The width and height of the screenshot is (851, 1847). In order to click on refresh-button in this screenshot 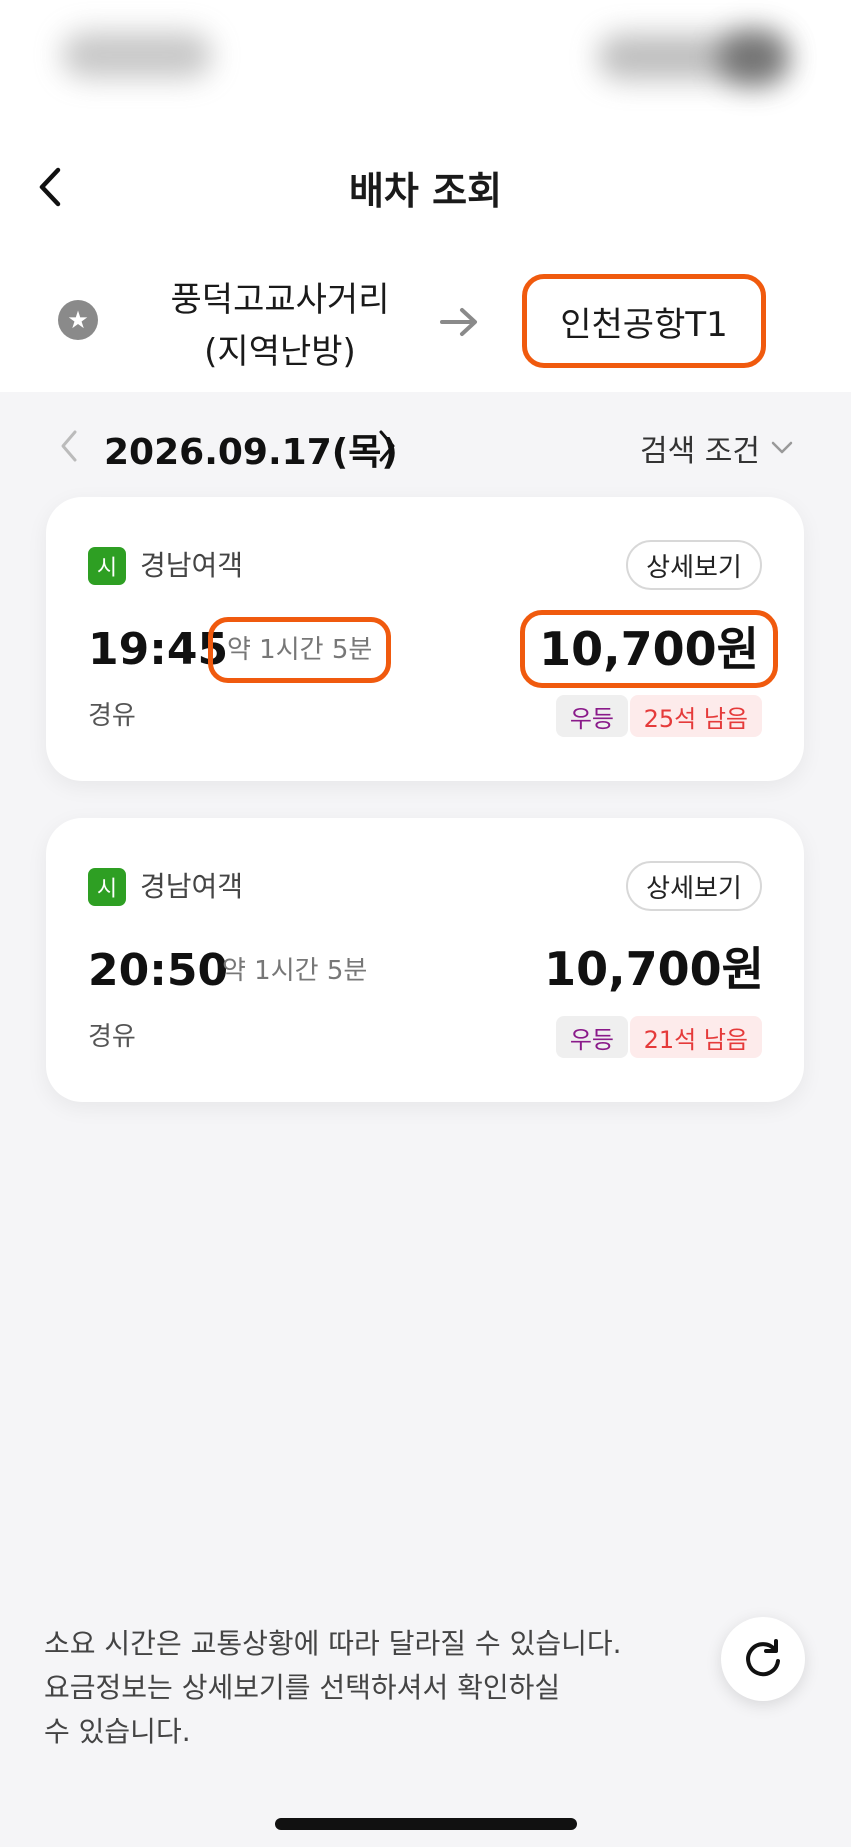, I will do `click(763, 1659)`.